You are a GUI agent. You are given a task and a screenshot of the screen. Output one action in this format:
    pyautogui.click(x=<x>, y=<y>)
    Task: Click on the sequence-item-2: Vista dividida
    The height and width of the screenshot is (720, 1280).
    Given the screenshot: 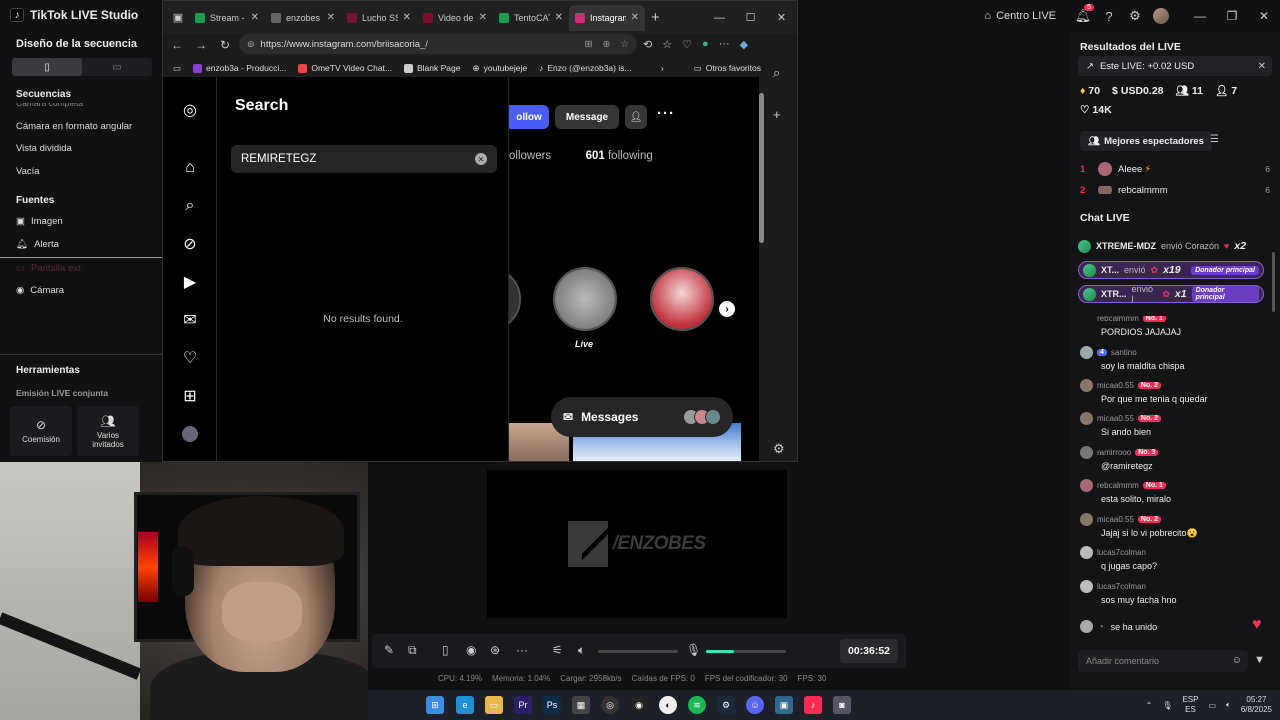 What is the action you would take?
    pyautogui.click(x=44, y=148)
    